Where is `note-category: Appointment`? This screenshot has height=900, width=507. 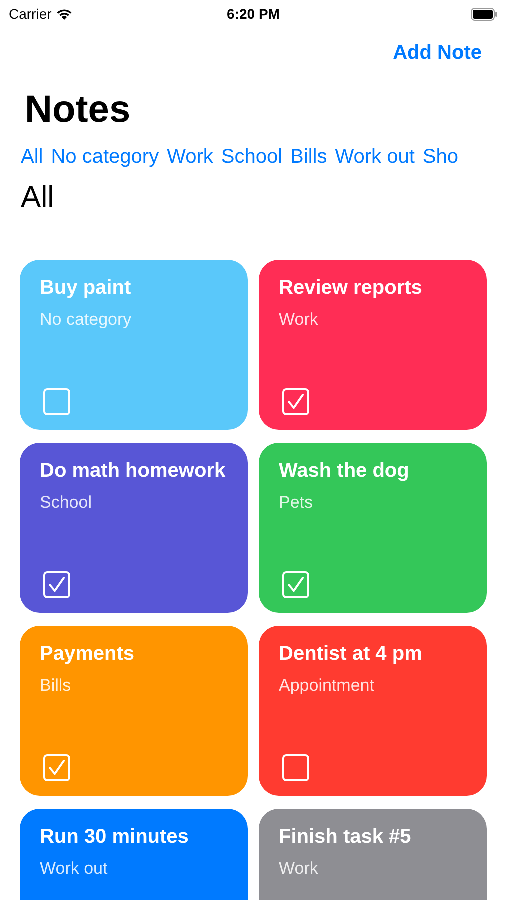
note-category: Appointment is located at coordinates (327, 686).